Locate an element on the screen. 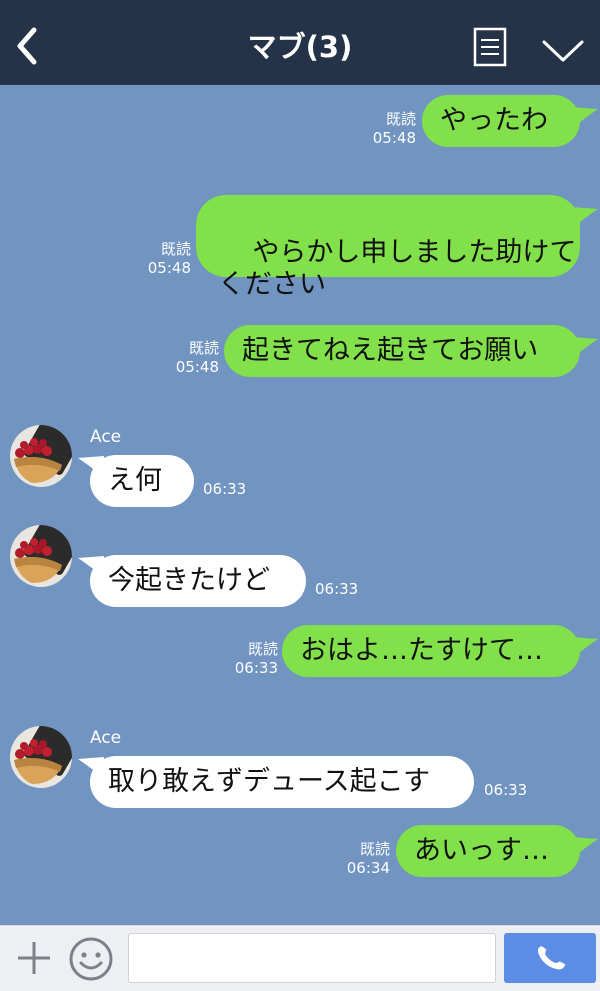 Image resolution: width=600 pixels, height=991 pixels. message-bubble: やらかし申しました助けて ください is located at coordinates (388, 247).